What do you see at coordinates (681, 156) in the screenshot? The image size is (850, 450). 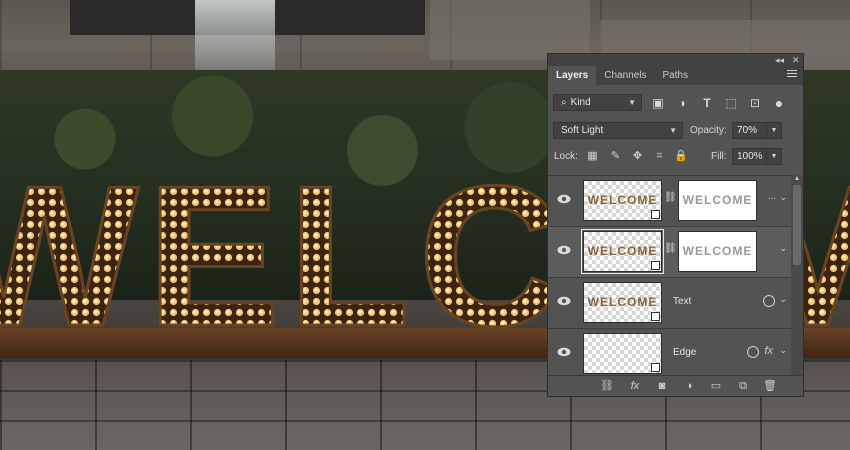 I see `lock-all-icon: 🔒` at bounding box center [681, 156].